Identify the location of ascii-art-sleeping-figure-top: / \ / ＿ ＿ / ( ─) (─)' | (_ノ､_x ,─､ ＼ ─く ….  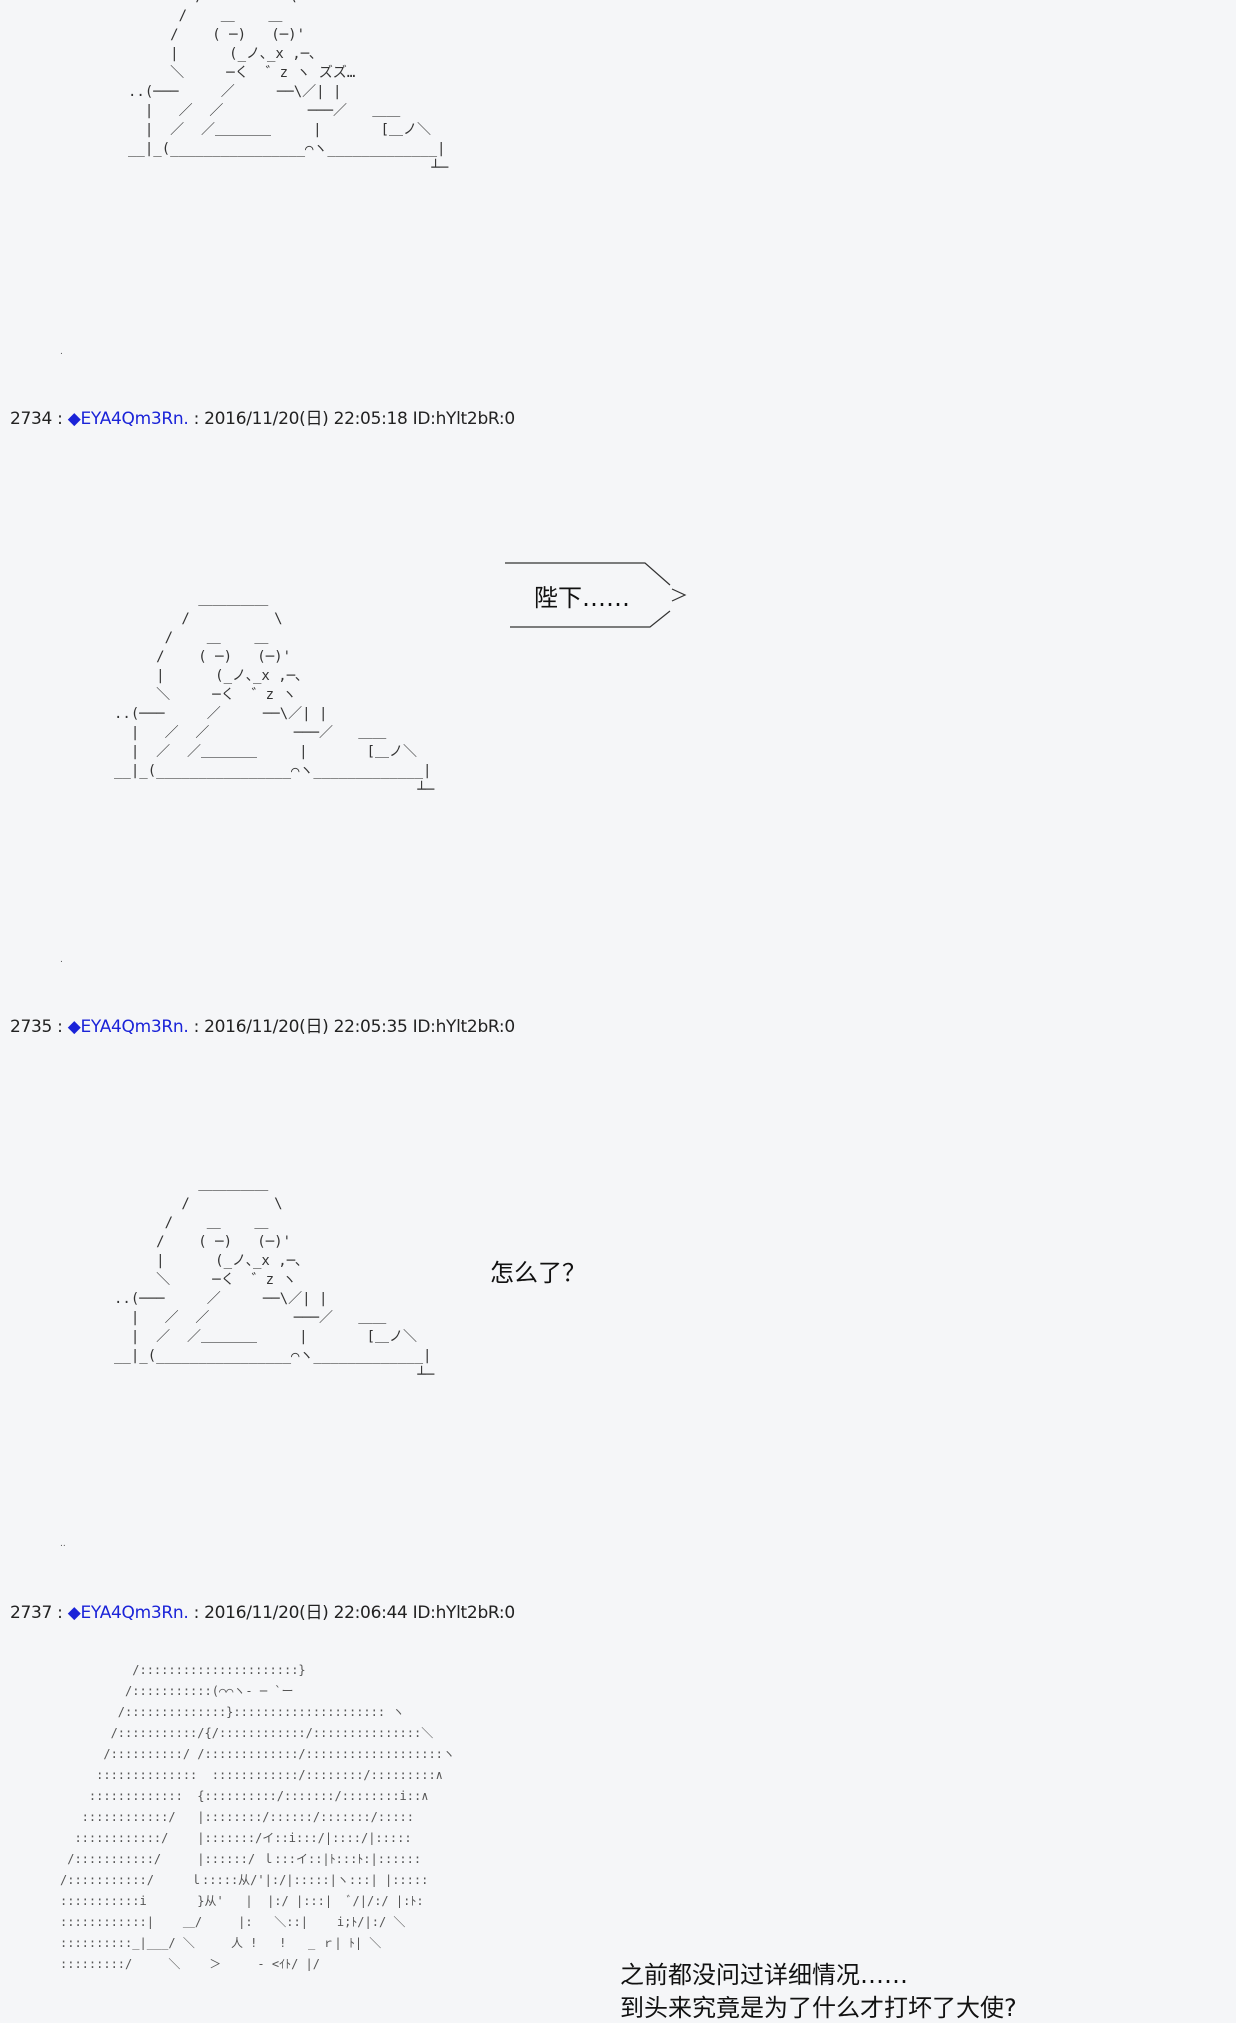
(288, 88).